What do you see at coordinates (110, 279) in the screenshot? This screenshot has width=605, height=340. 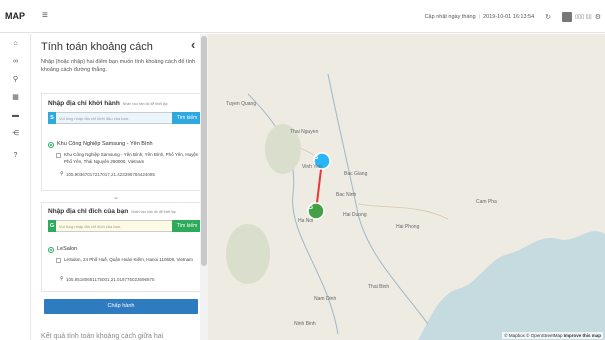 I see `dest-result-coords: 105.85180681175001,21.018775023696875` at bounding box center [110, 279].